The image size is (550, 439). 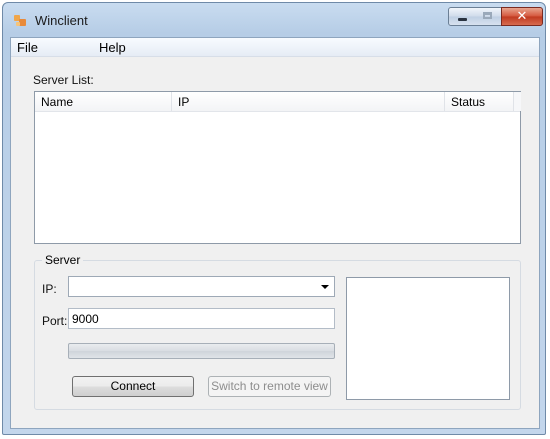 I want to click on connect-button: Connect, so click(x=133, y=386).